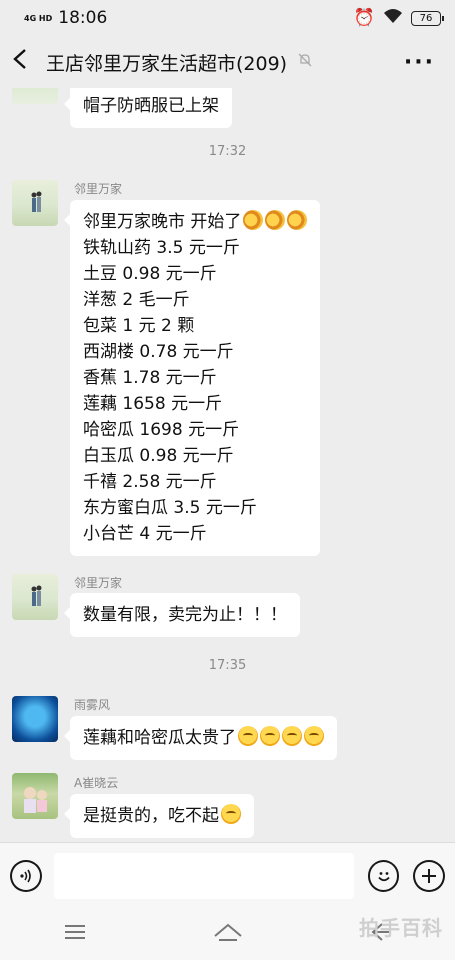  Describe the element at coordinates (38, 18) in the screenshot. I see `network-indicator: 4G HD` at that location.